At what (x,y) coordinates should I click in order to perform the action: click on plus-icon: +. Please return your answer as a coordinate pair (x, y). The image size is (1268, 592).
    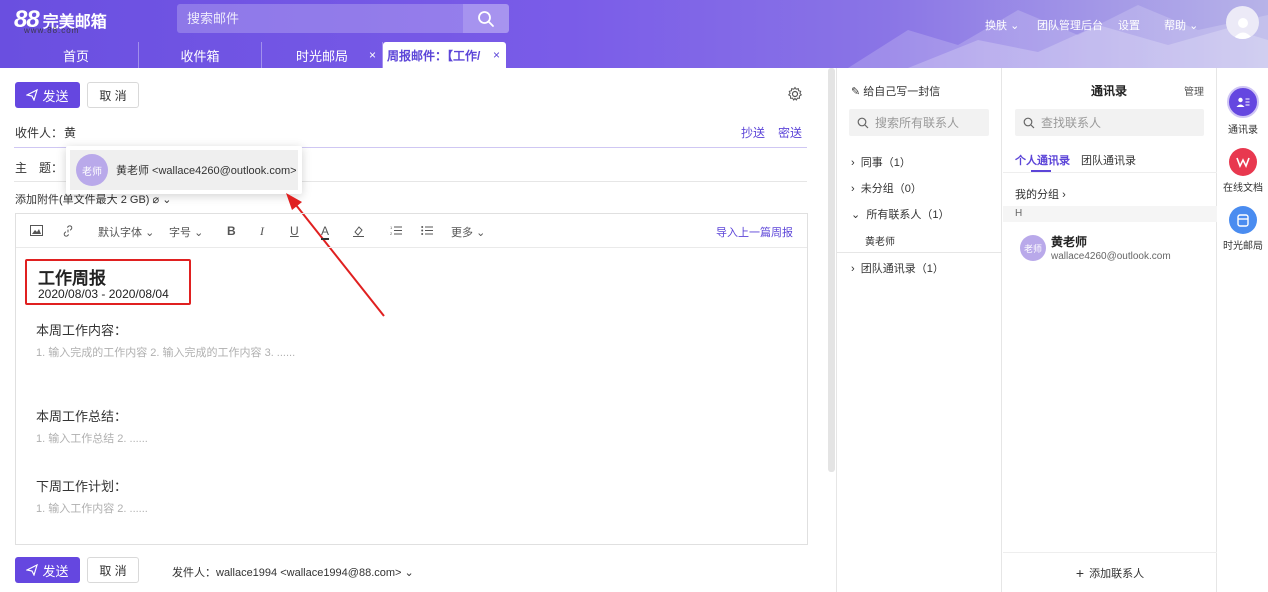
    Looking at the image, I should click on (1080, 572).